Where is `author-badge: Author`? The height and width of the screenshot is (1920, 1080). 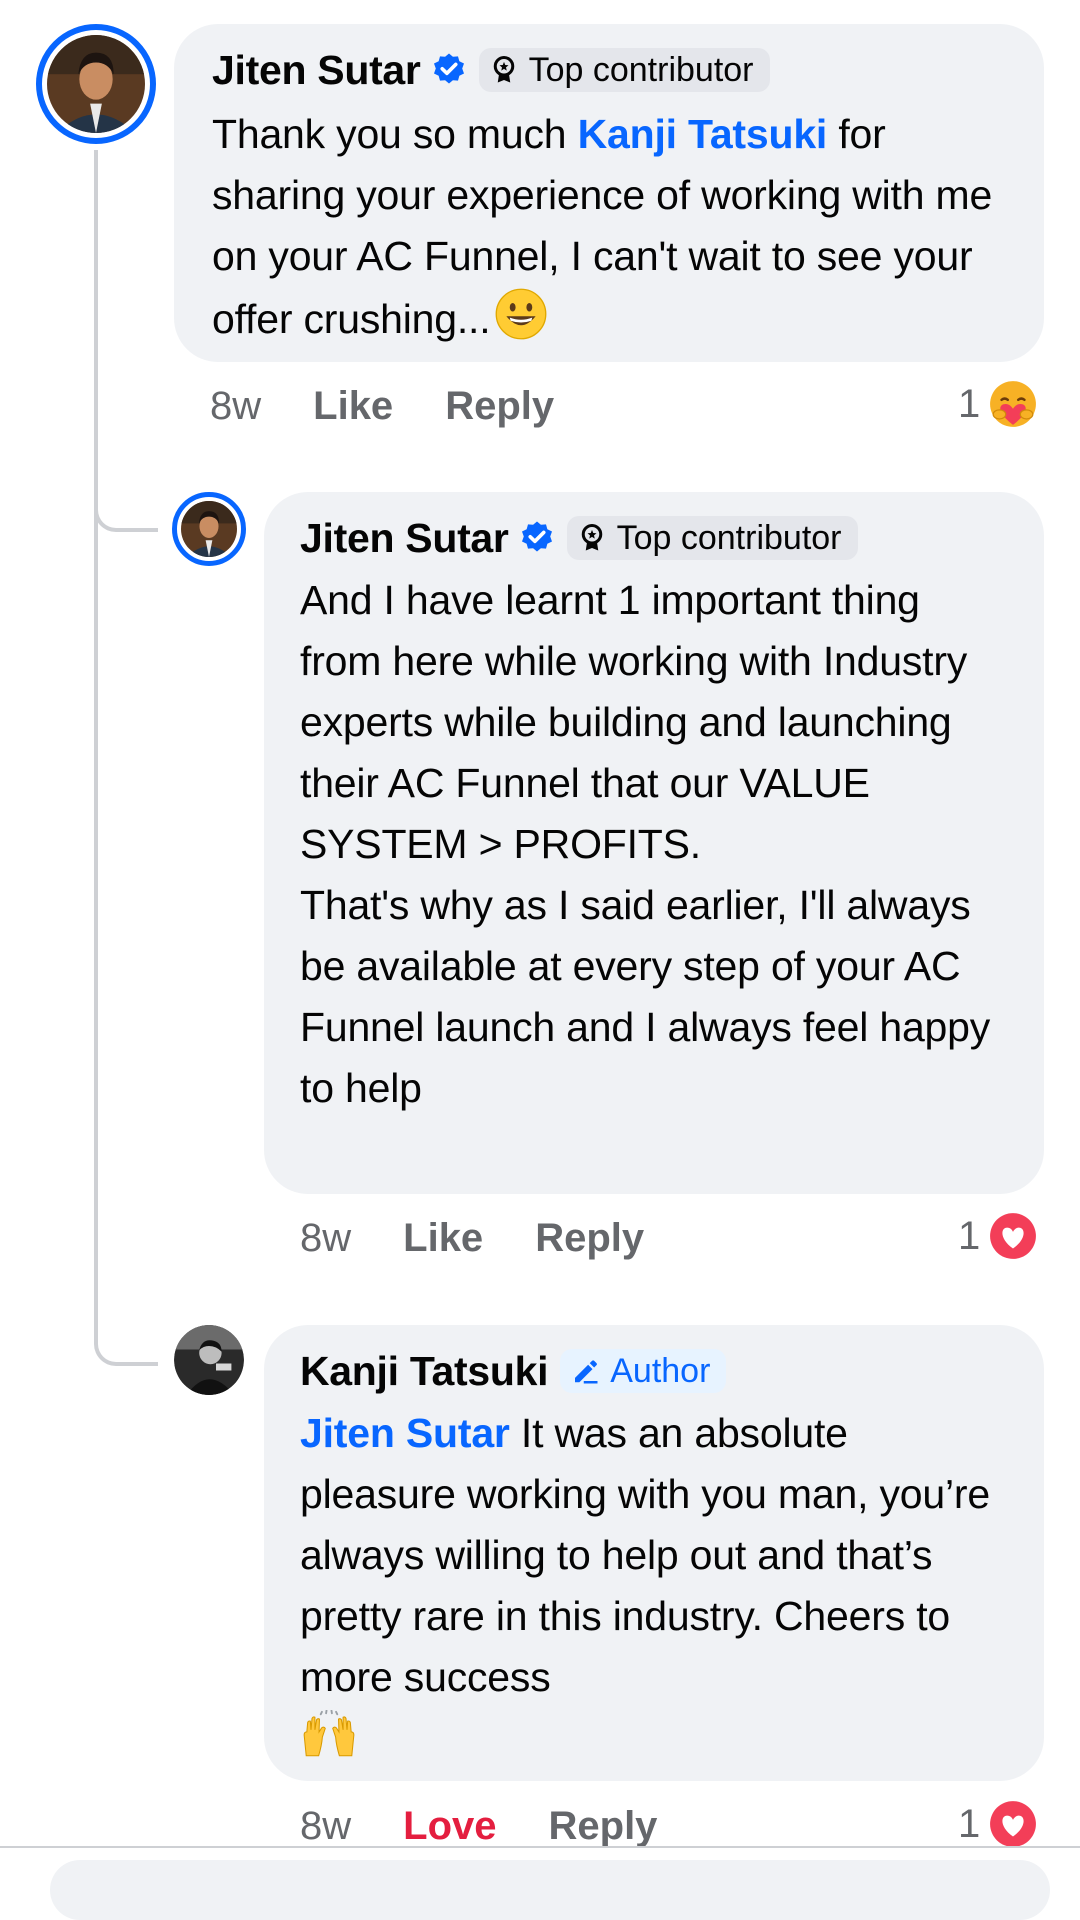
author-badge: Author is located at coordinates (643, 1371).